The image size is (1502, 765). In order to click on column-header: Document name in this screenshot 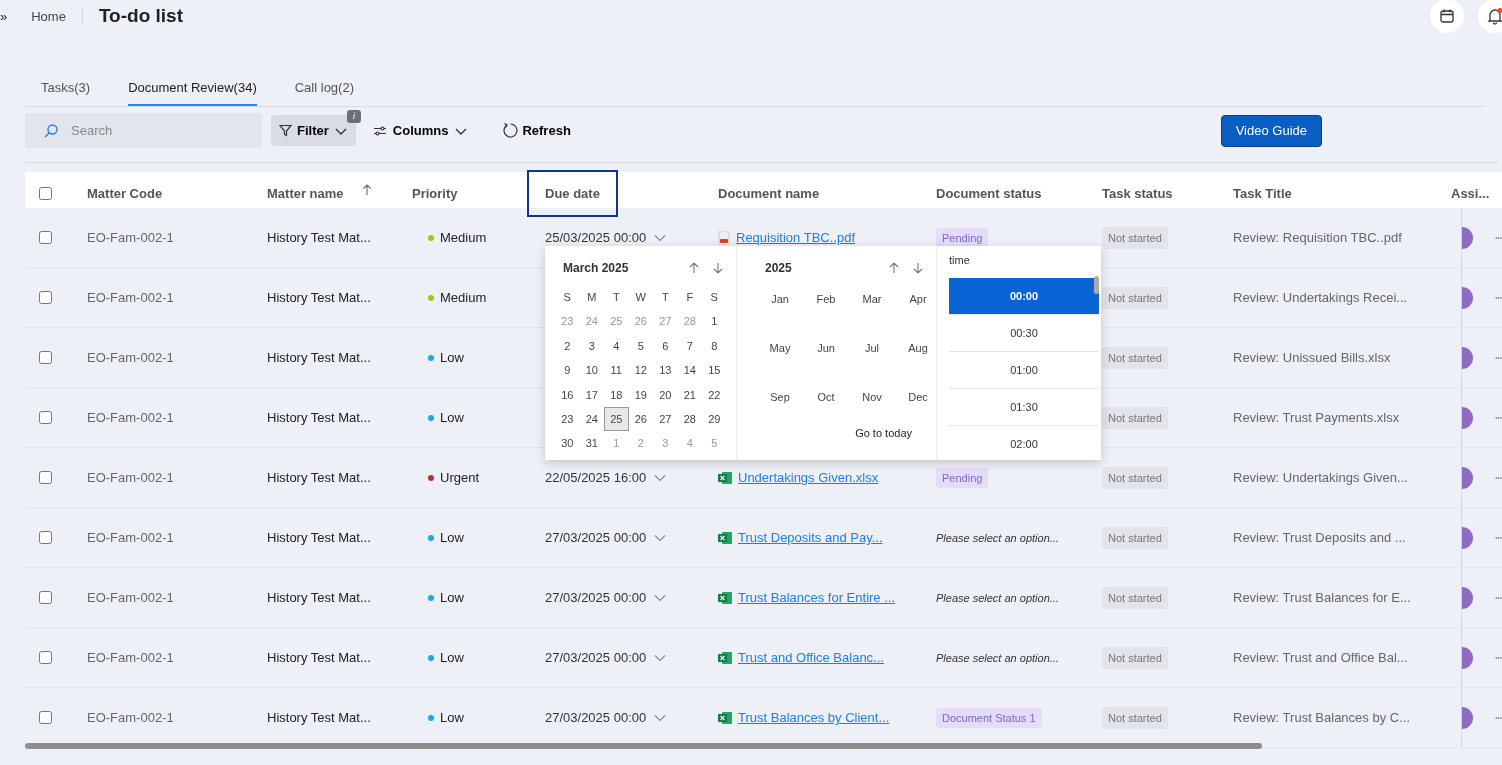, I will do `click(769, 193)`.